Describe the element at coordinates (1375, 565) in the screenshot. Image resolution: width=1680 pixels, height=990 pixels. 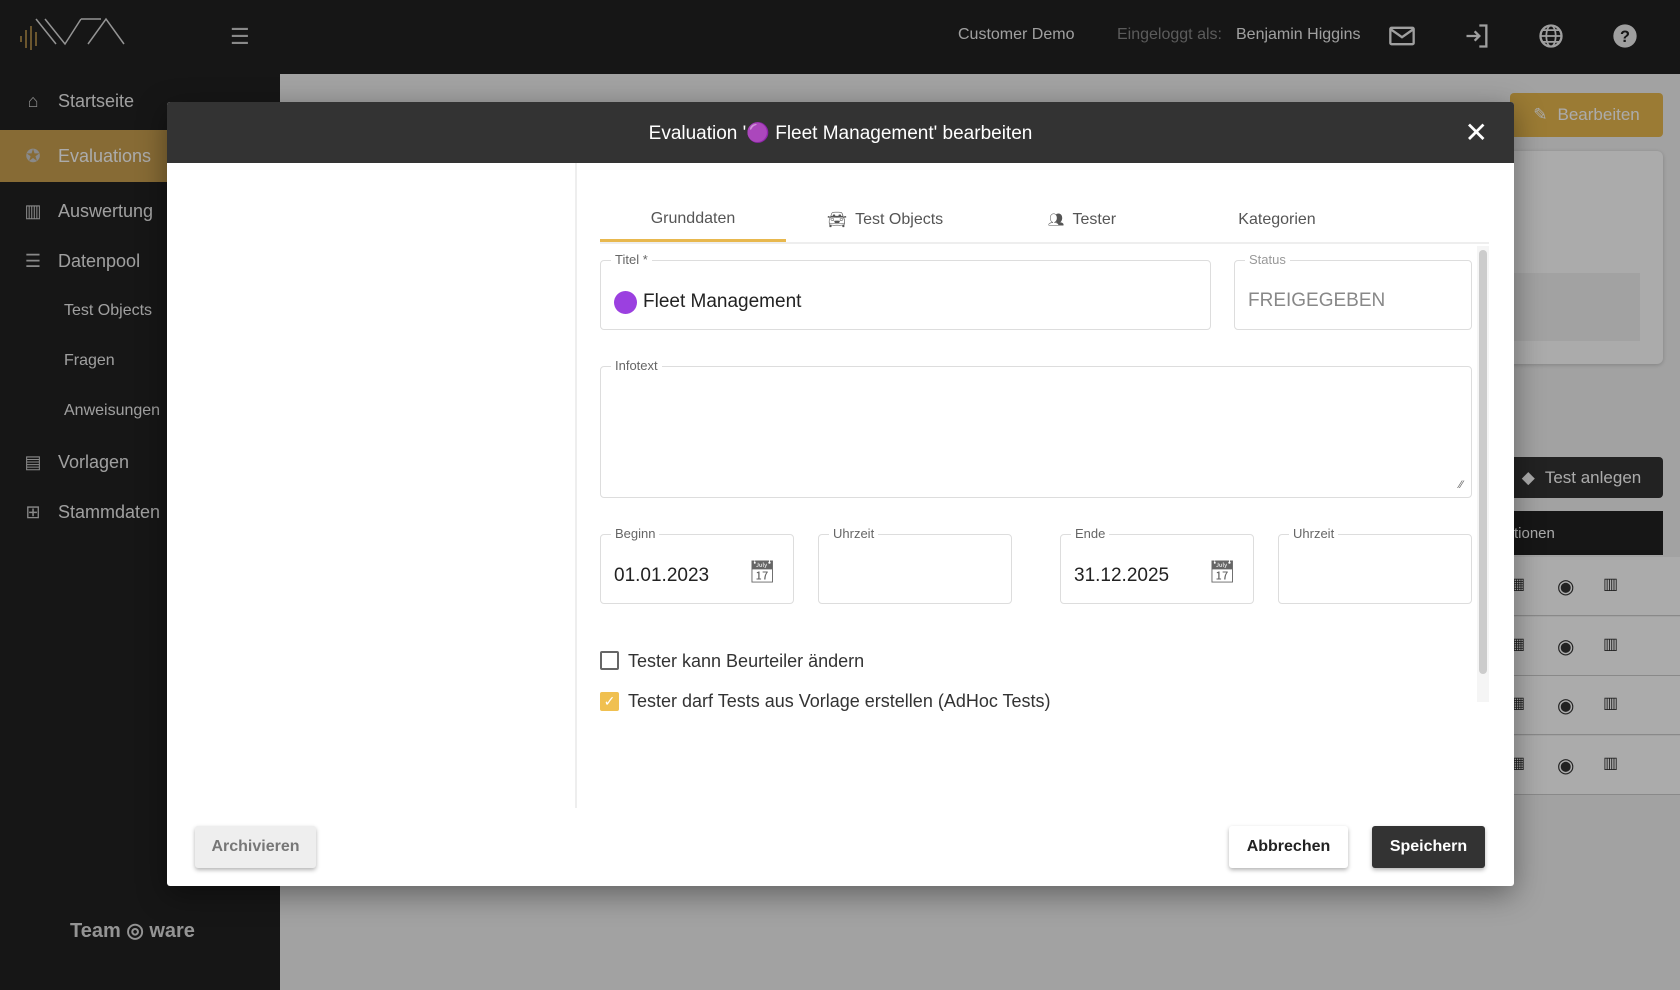
I see `end-time-field: Uhrzeit` at that location.